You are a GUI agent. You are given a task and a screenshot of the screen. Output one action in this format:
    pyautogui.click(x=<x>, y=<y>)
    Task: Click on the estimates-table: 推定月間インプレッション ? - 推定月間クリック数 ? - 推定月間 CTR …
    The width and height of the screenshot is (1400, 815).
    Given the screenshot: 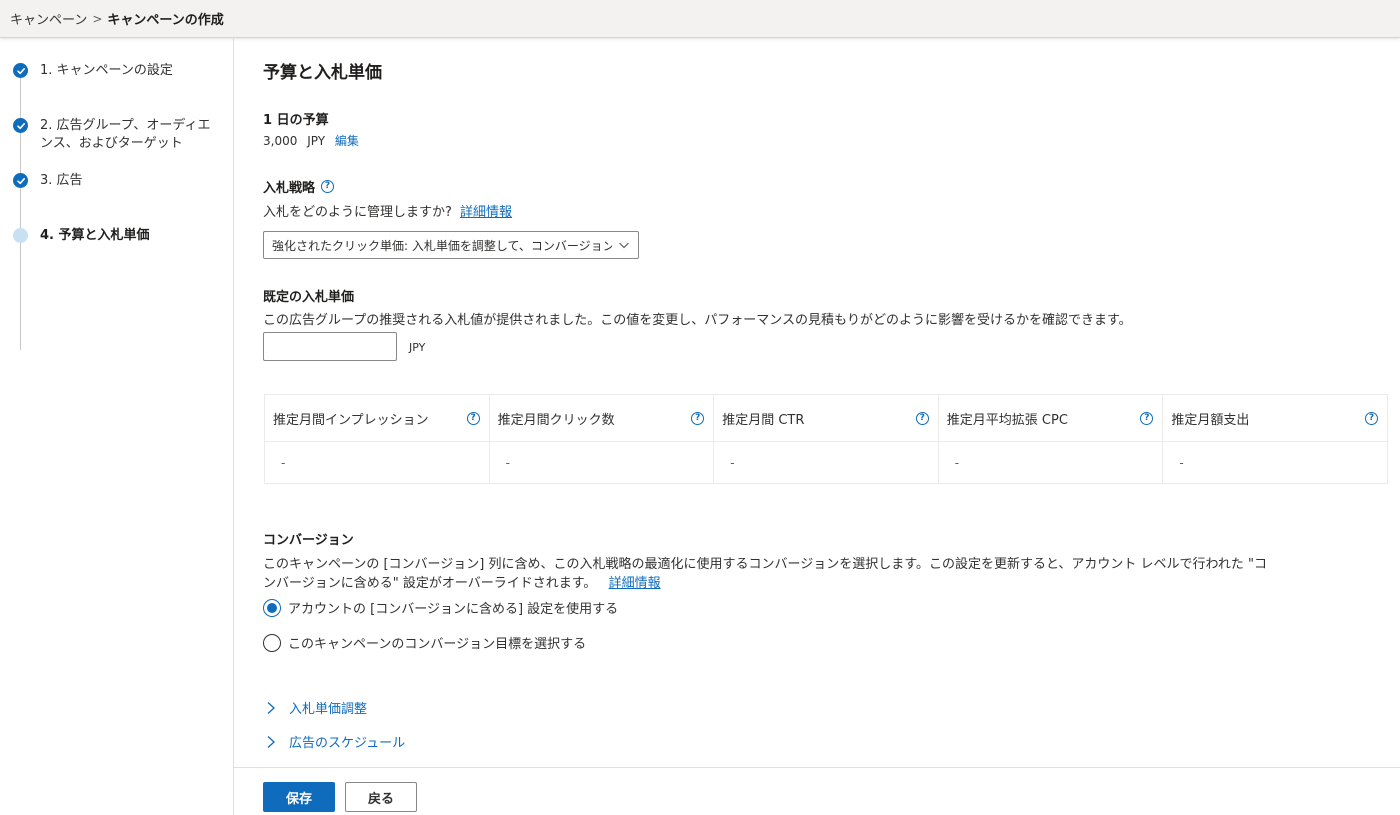 What is the action you would take?
    pyautogui.click(x=826, y=439)
    